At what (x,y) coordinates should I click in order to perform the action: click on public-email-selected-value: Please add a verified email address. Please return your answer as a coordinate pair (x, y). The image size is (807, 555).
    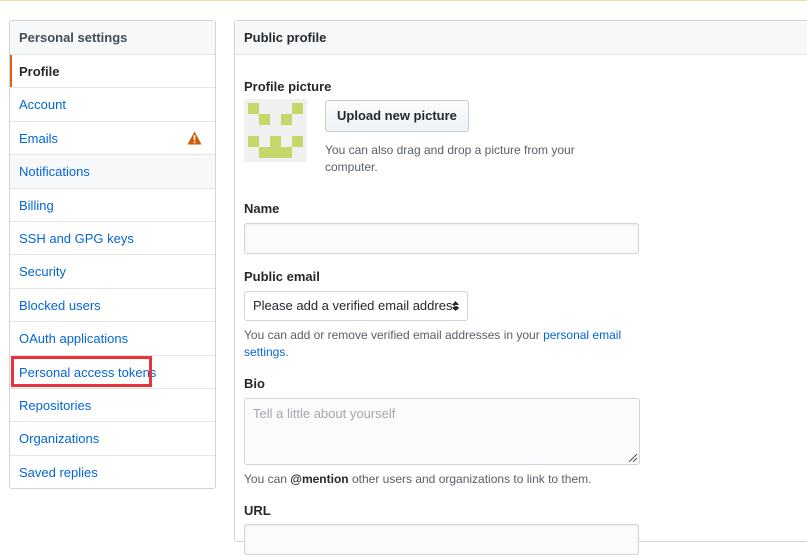
    Looking at the image, I should click on (356, 305).